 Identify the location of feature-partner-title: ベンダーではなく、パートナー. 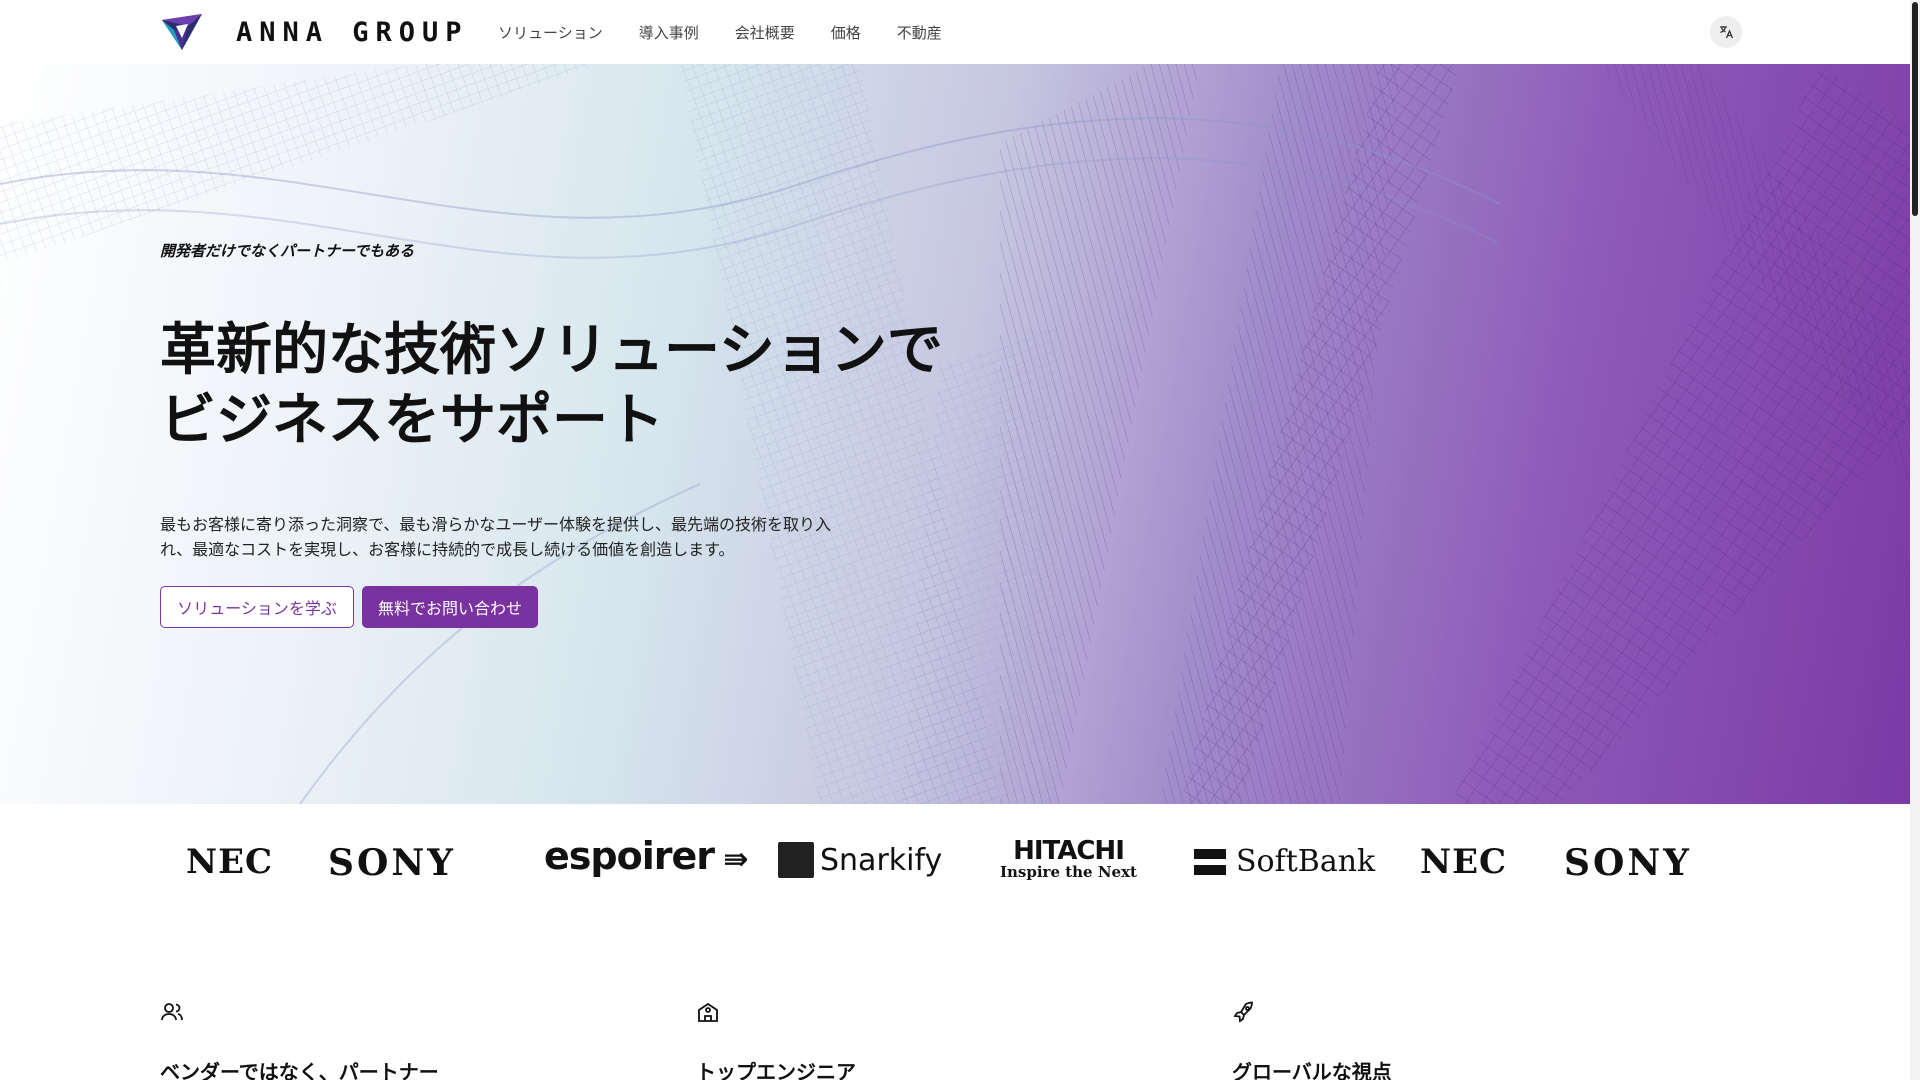
(299, 1070).